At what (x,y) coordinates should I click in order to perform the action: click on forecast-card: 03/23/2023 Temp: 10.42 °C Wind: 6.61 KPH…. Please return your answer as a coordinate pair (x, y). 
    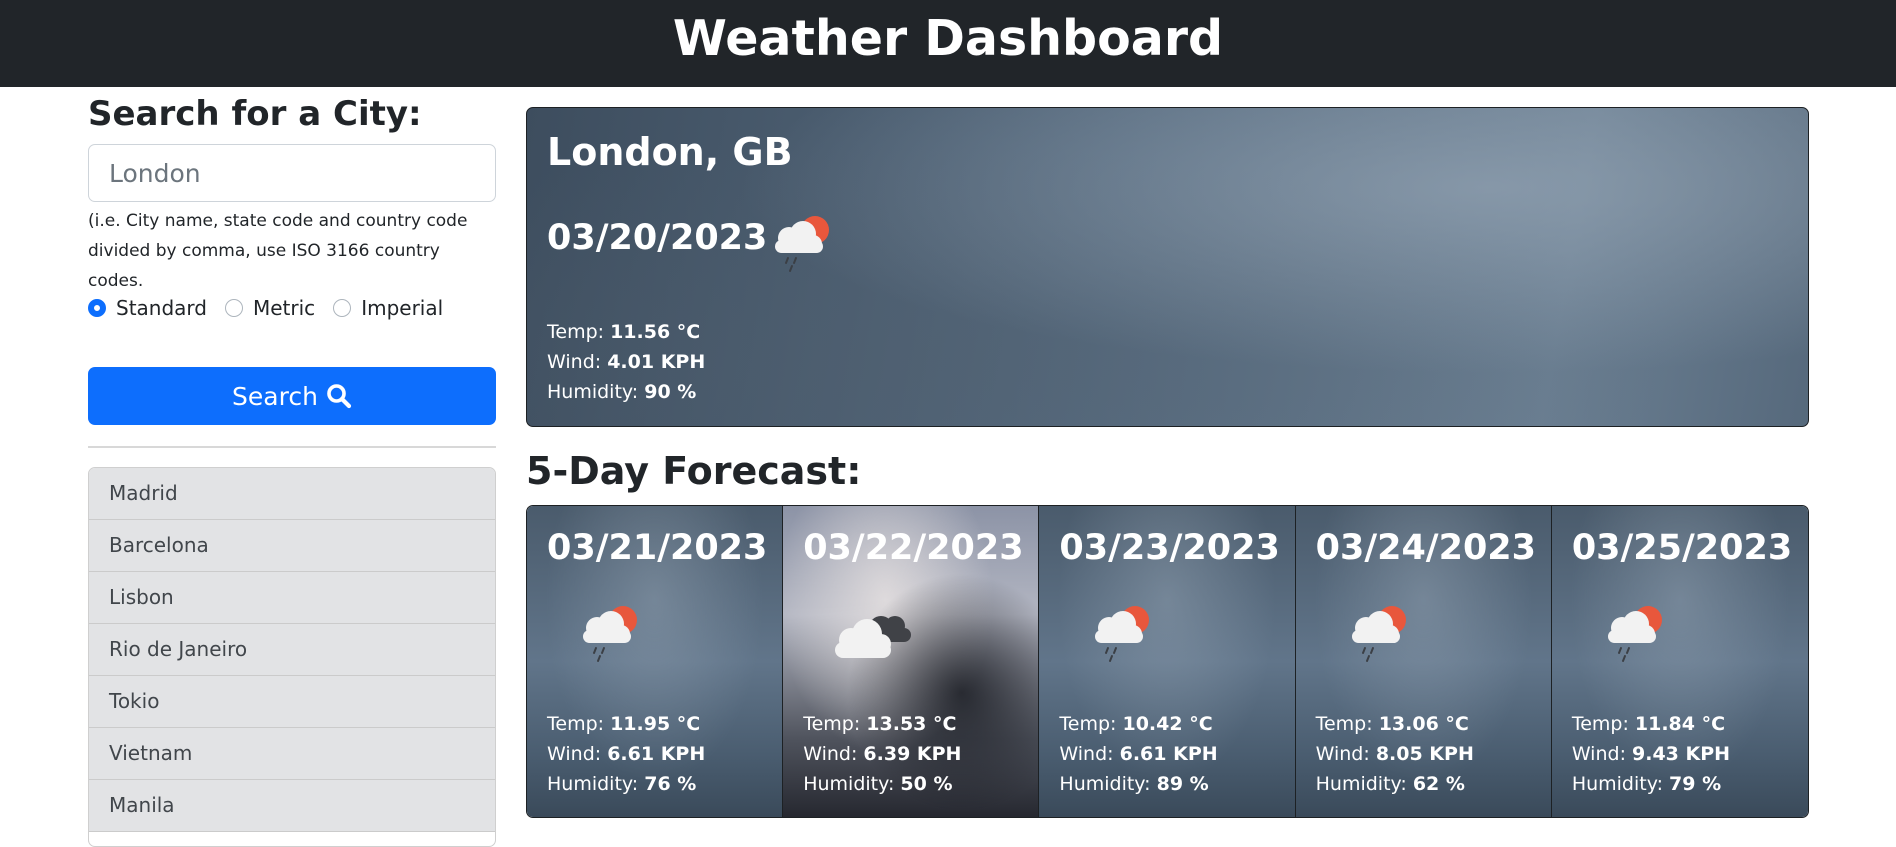
    Looking at the image, I should click on (1167, 661).